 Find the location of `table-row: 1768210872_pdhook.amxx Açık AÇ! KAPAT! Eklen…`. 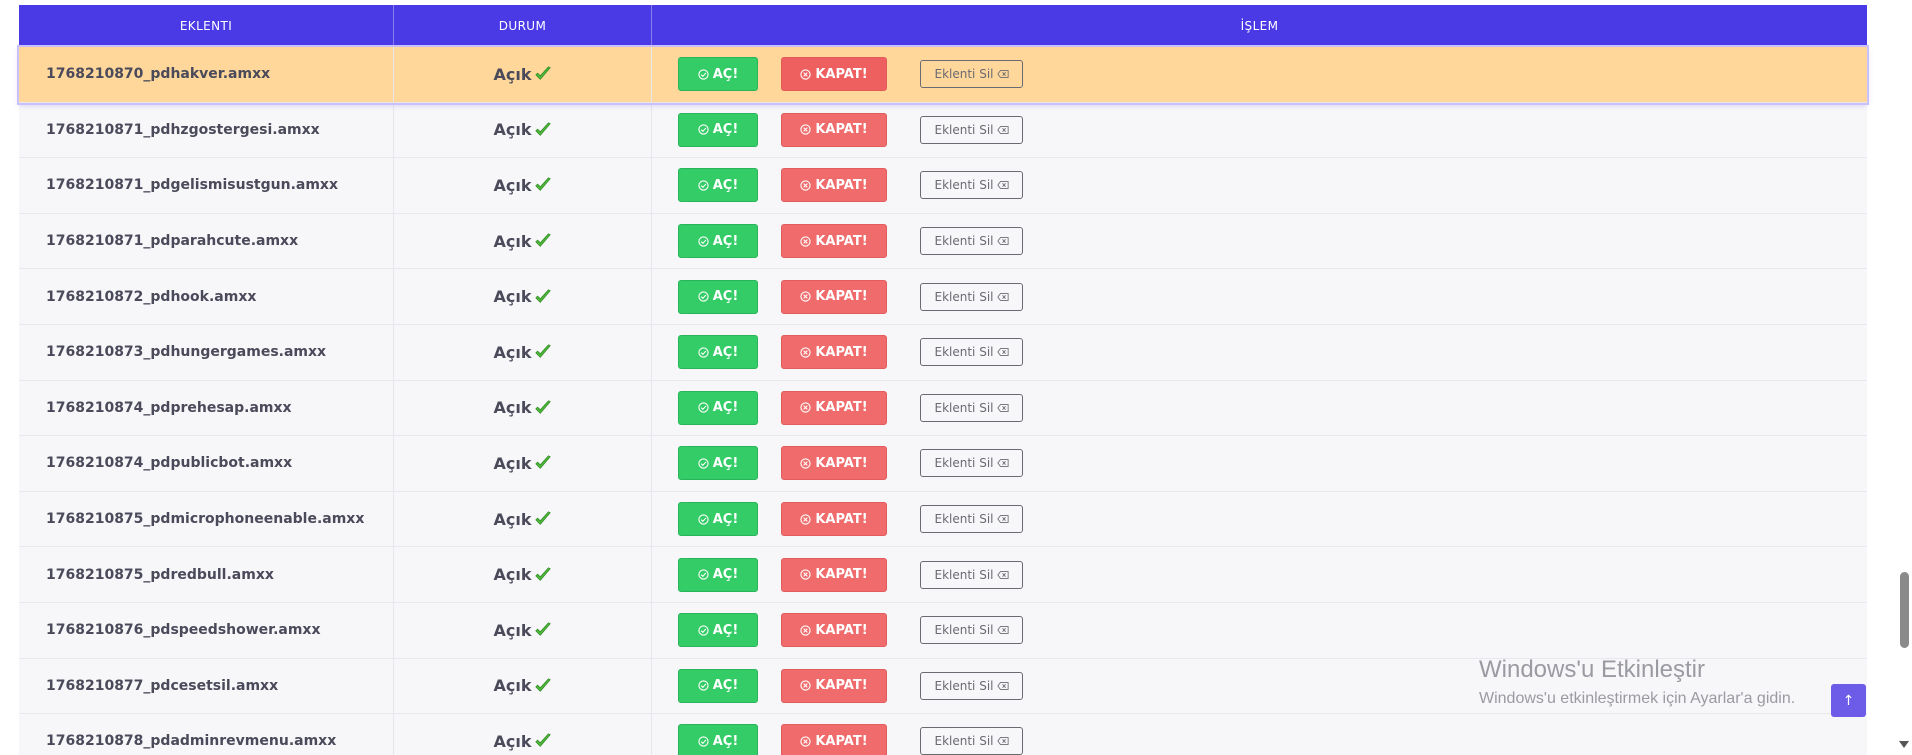

table-row: 1768210872_pdhook.amxx Açık AÇ! KAPAT! Eklen… is located at coordinates (943, 297).